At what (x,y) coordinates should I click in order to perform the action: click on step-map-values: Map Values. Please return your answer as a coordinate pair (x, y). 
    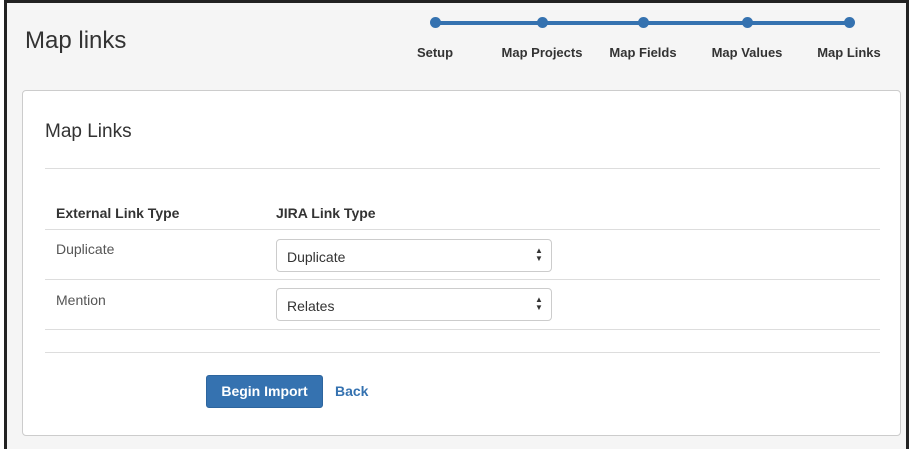
    Looking at the image, I should click on (747, 37).